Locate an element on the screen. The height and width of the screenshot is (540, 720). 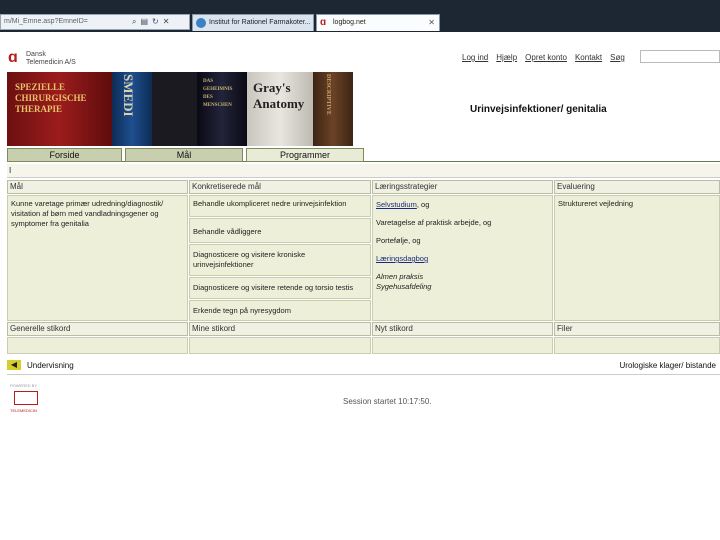
tab-maal: Mål is located at coordinates (184, 155).